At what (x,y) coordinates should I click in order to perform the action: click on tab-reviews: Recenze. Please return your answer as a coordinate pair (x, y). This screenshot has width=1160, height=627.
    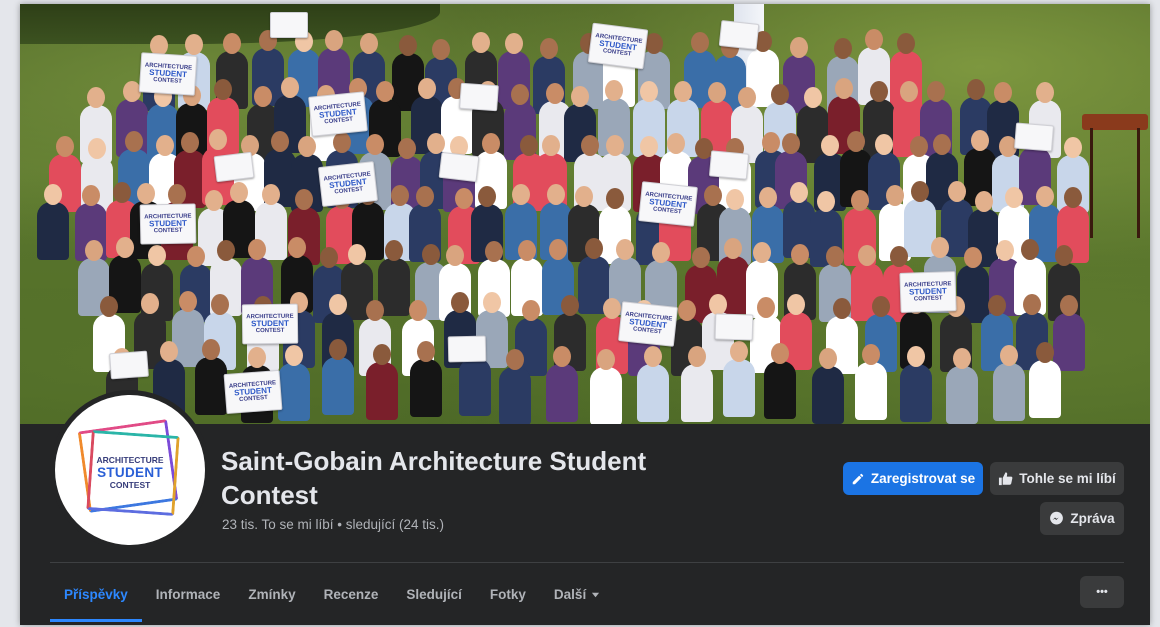
    Looking at the image, I should click on (351, 594).